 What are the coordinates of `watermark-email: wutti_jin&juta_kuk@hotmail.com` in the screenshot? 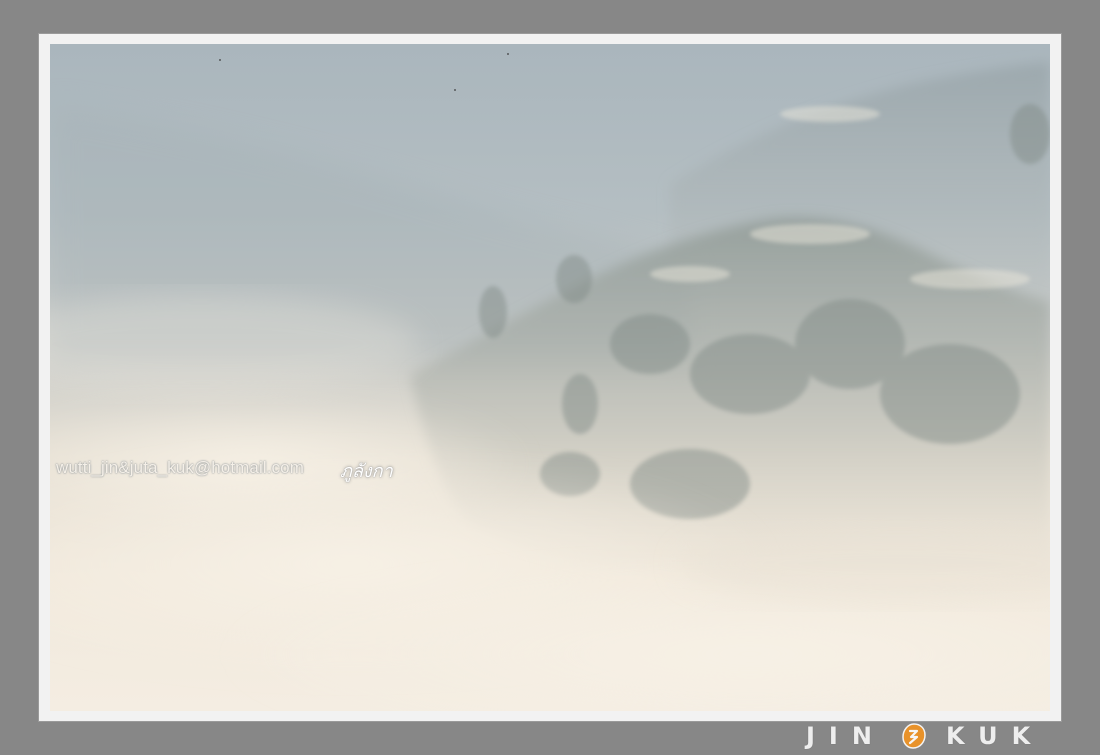 It's located at (180, 467).